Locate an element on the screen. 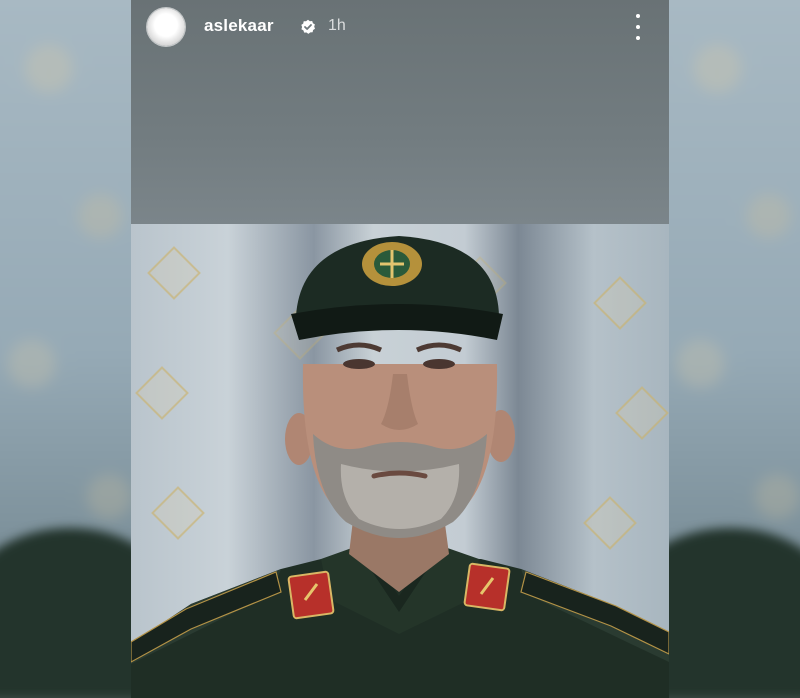  story-header: aslekaar 1h is located at coordinates (400, 28).